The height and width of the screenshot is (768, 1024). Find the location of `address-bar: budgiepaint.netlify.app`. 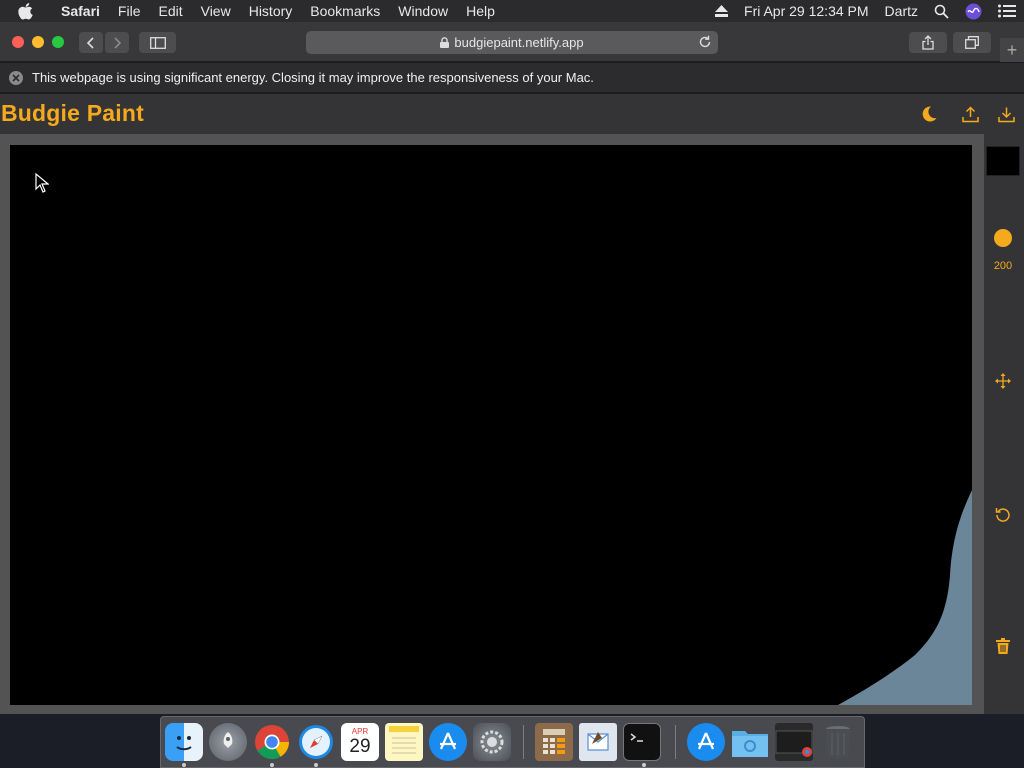

address-bar: budgiepaint.netlify.app is located at coordinates (512, 42).